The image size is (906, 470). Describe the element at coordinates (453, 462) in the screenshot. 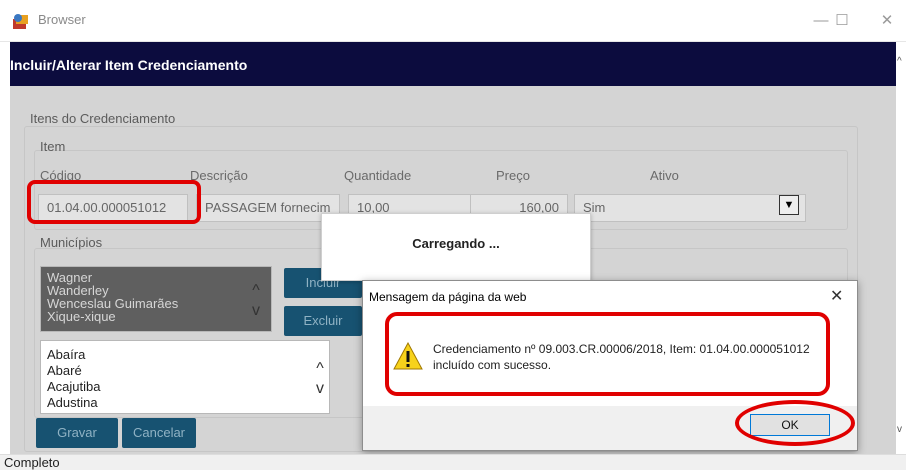

I see `status-bar` at that location.